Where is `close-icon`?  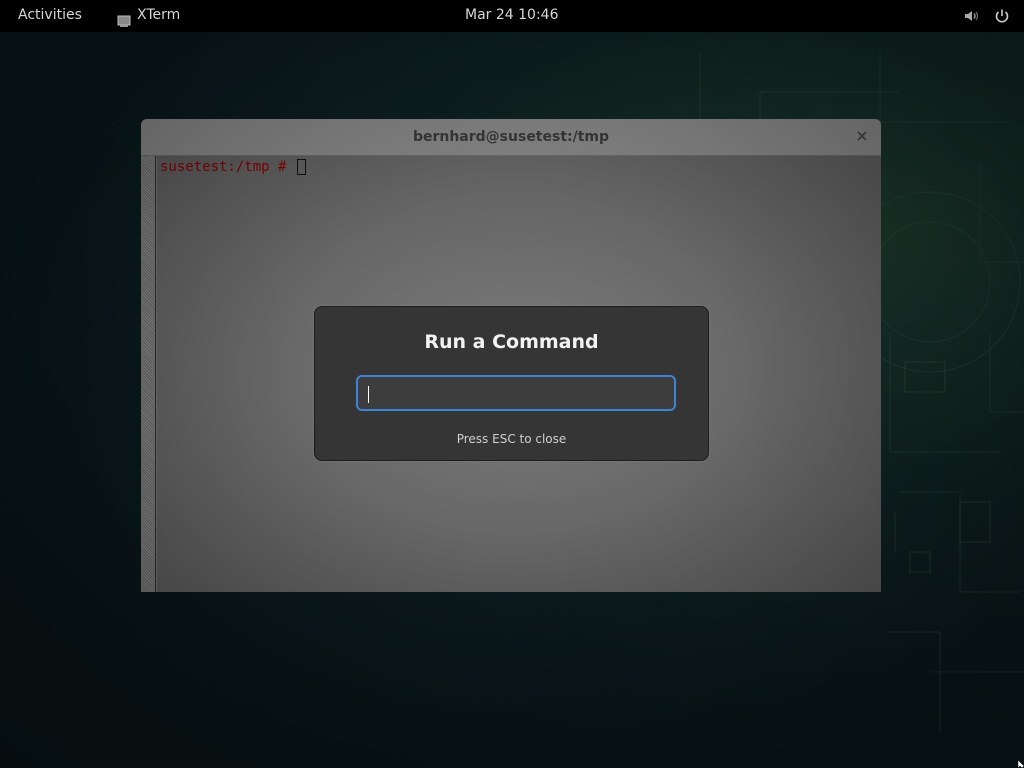
close-icon is located at coordinates (862, 136).